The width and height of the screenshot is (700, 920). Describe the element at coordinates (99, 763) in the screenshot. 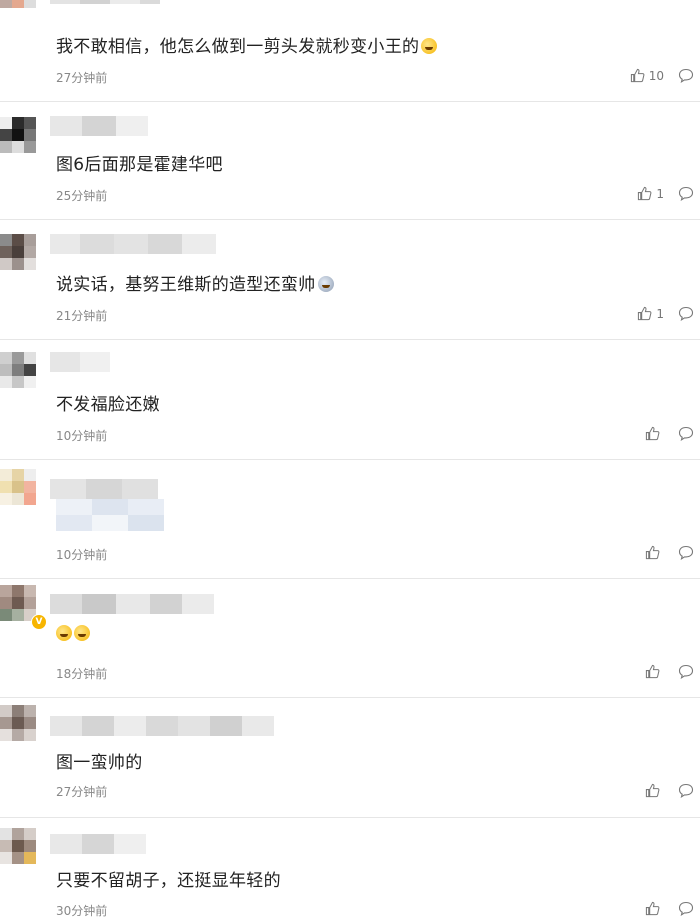

I see `comment-body: 图一蛮帅的` at that location.